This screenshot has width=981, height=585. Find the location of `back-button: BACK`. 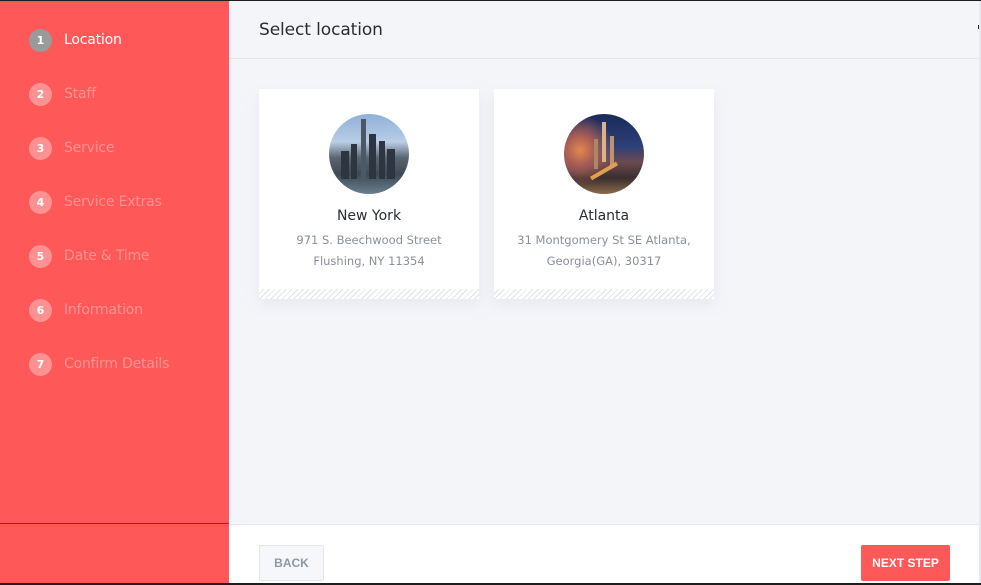

back-button: BACK is located at coordinates (291, 563).